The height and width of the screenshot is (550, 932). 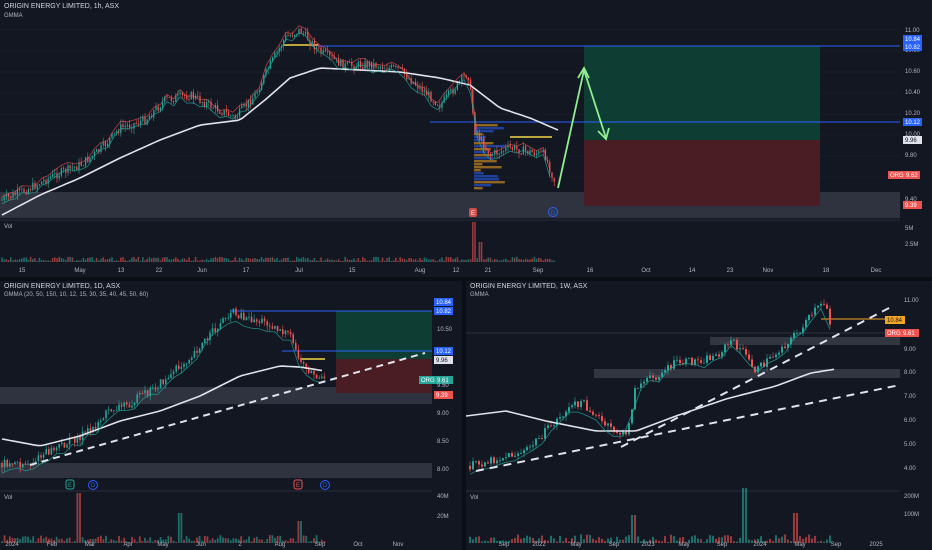 What do you see at coordinates (127, 545) in the screenshot?
I see `time-tick: Apr` at bounding box center [127, 545].